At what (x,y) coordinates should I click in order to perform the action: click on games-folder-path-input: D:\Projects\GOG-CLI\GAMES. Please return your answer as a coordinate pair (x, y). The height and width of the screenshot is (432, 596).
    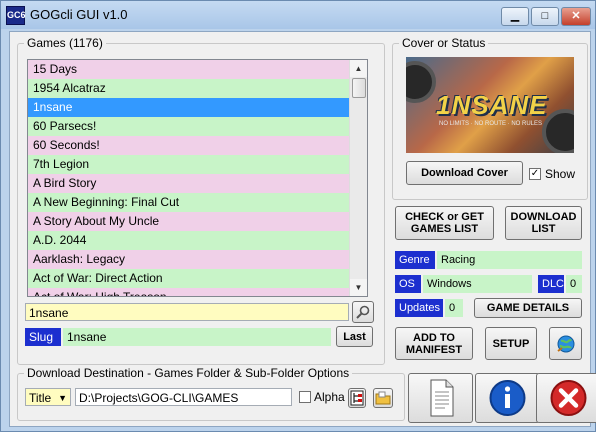
    Looking at the image, I should click on (183, 397).